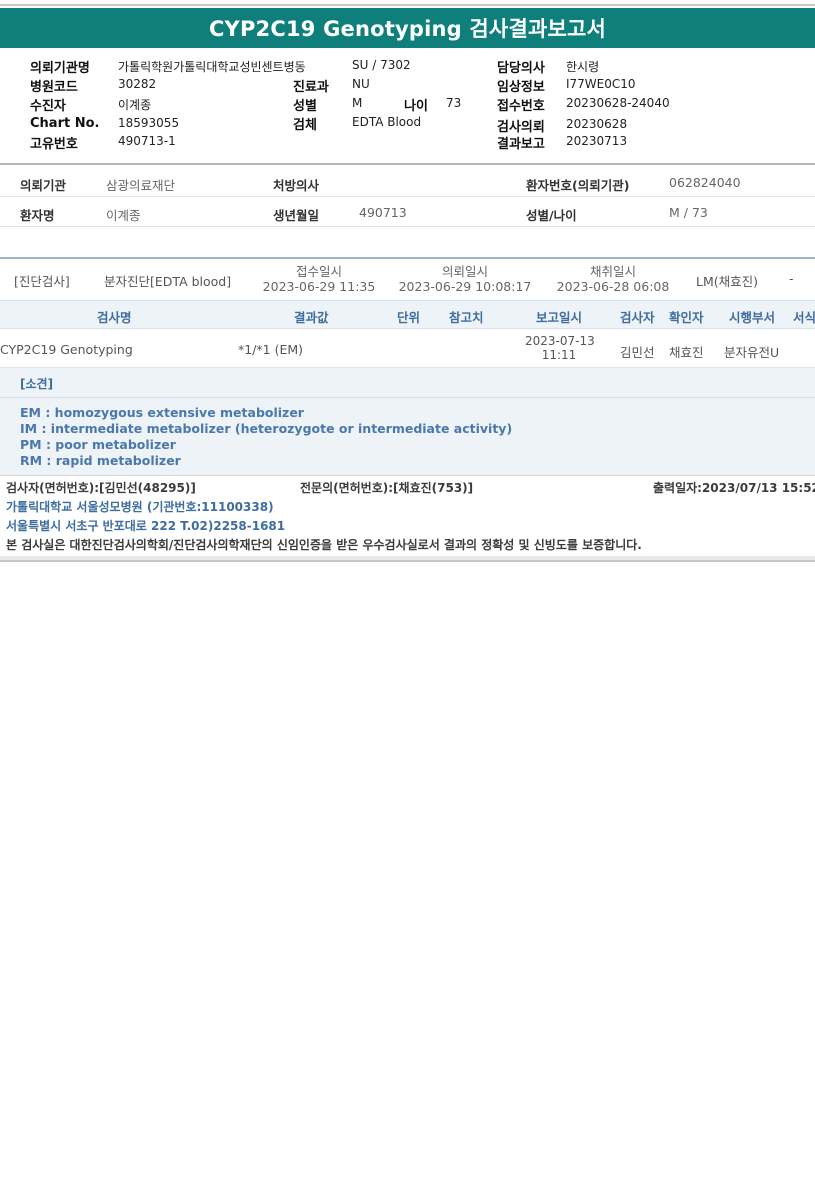  I want to click on test-request-date-value: 20230628, so click(597, 124).